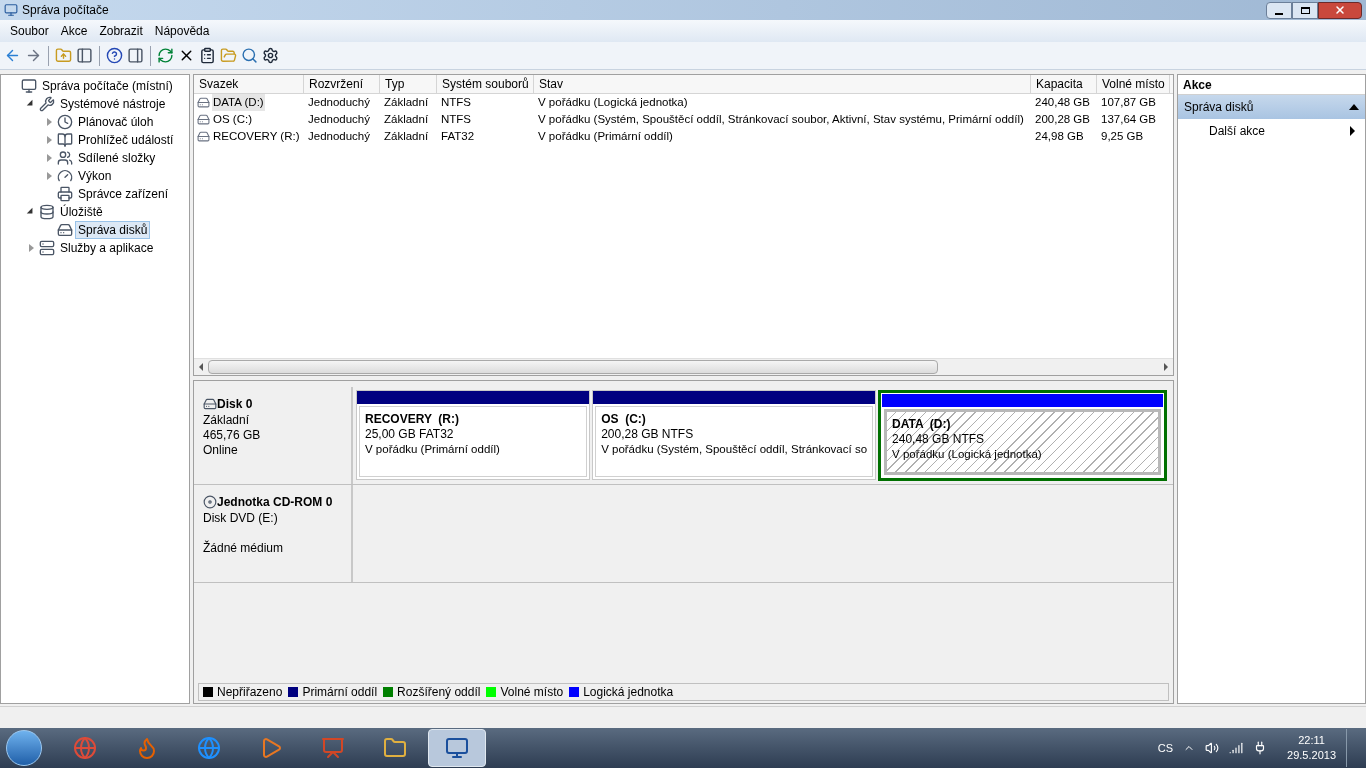 The image size is (1366, 768). What do you see at coordinates (250, 692) in the screenshot?
I see `legend-label: Nepřiřazeno` at bounding box center [250, 692].